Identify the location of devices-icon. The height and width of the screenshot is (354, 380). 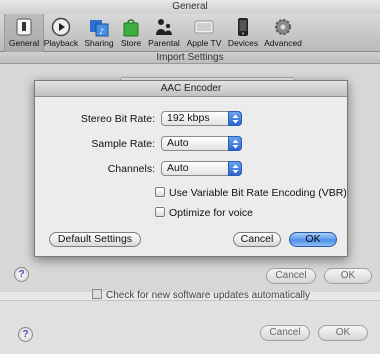
(243, 27).